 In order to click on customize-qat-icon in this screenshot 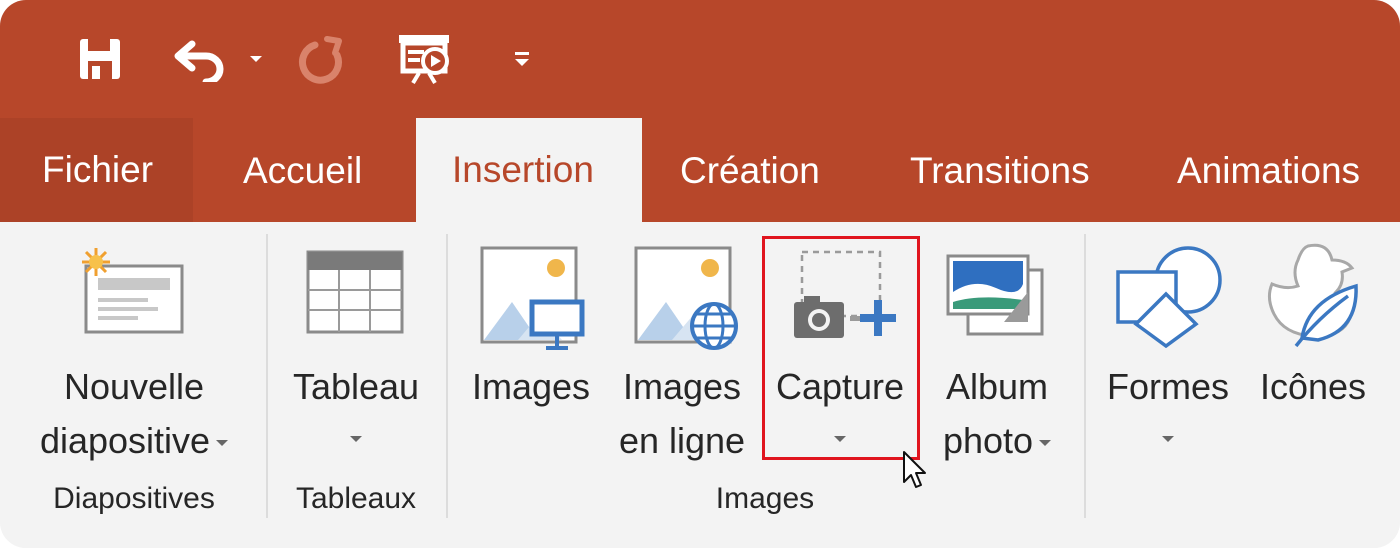, I will do `click(522, 59)`.